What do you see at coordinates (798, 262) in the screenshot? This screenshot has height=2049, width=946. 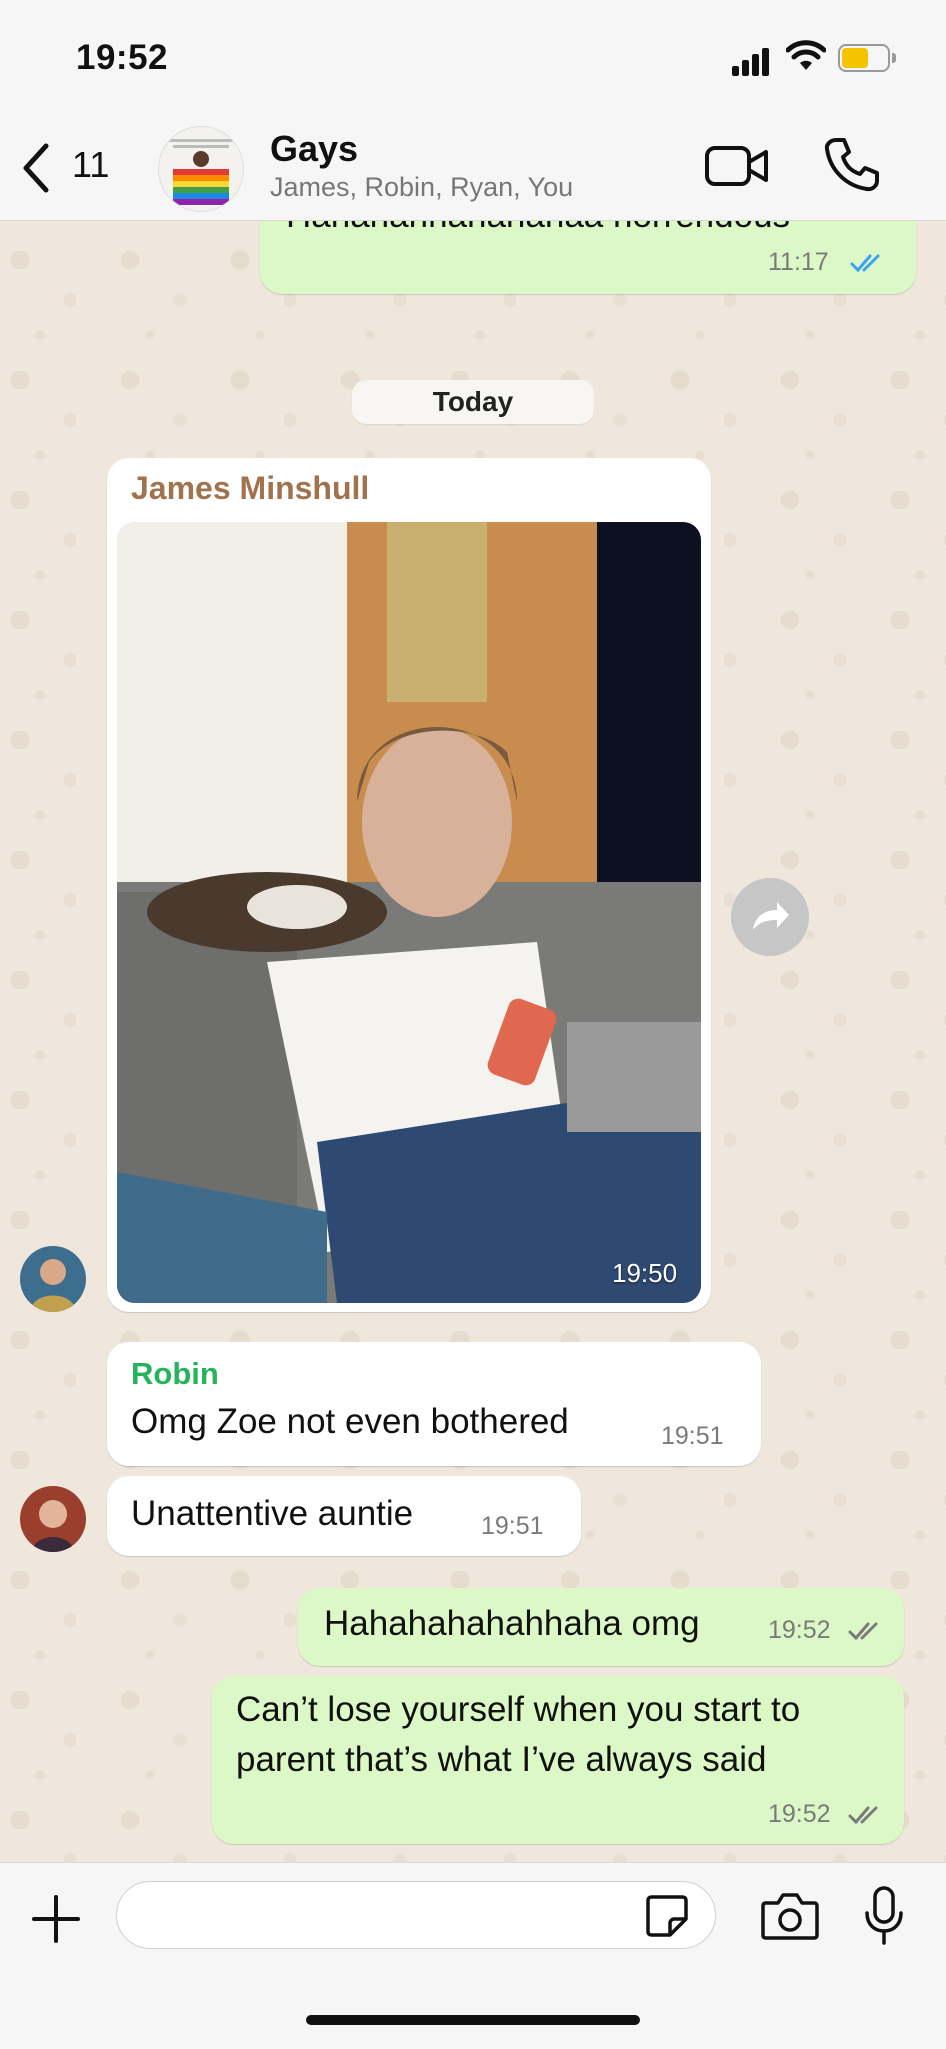 I see `message-time: 11:17` at bounding box center [798, 262].